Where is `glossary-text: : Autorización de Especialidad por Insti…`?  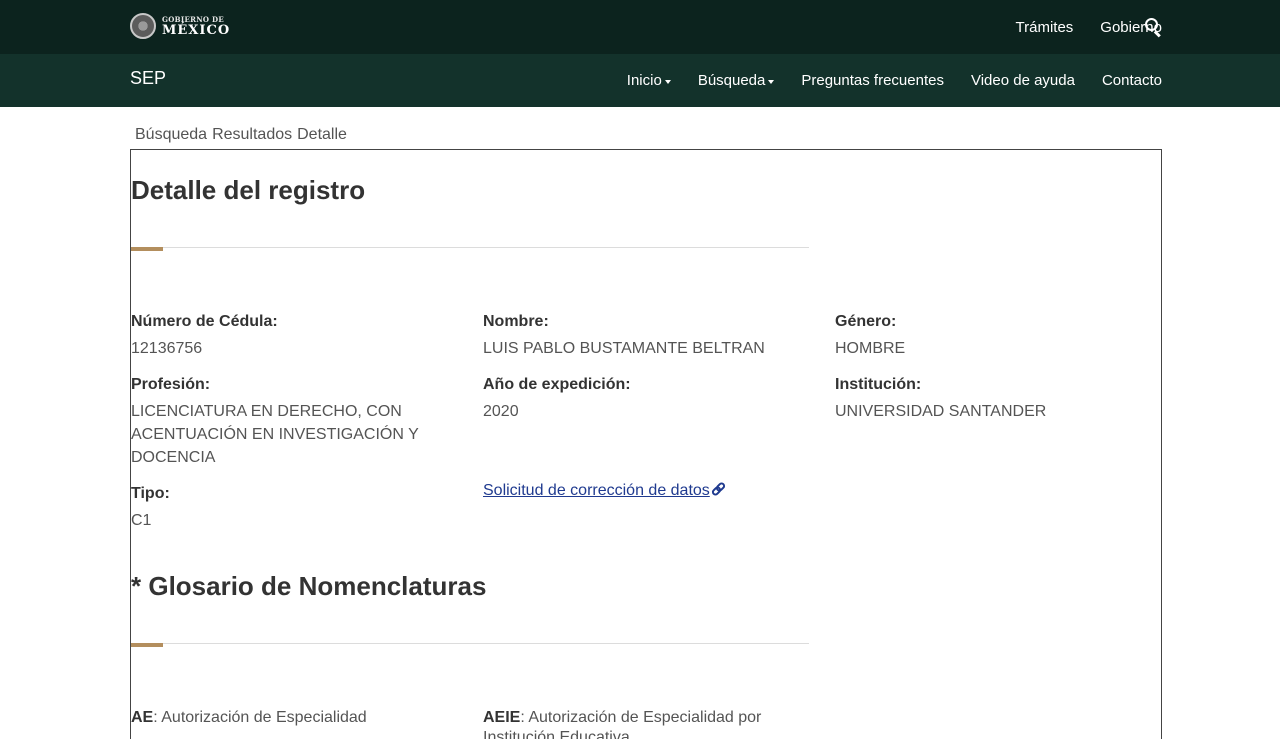
glossary-text: : Autorización de Especialidad por Insti… is located at coordinates (622, 724).